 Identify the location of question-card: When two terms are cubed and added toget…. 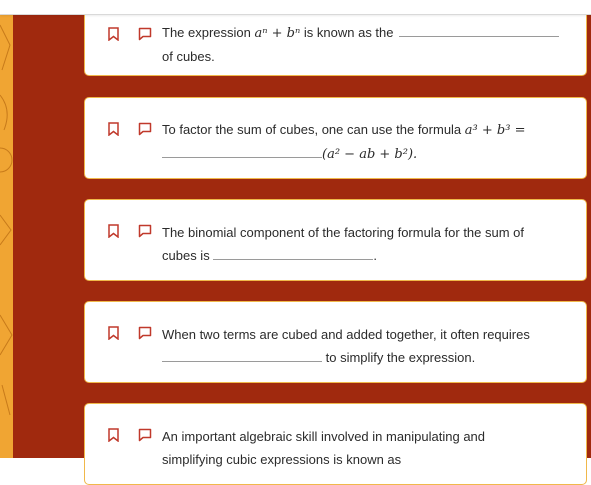
(335, 342).